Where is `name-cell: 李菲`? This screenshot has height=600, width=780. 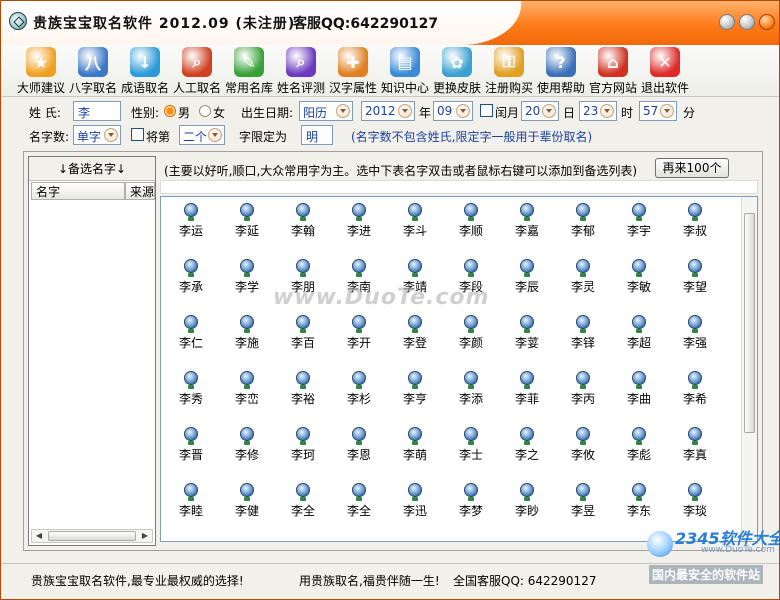
name-cell: 李菲 is located at coordinates (527, 396).